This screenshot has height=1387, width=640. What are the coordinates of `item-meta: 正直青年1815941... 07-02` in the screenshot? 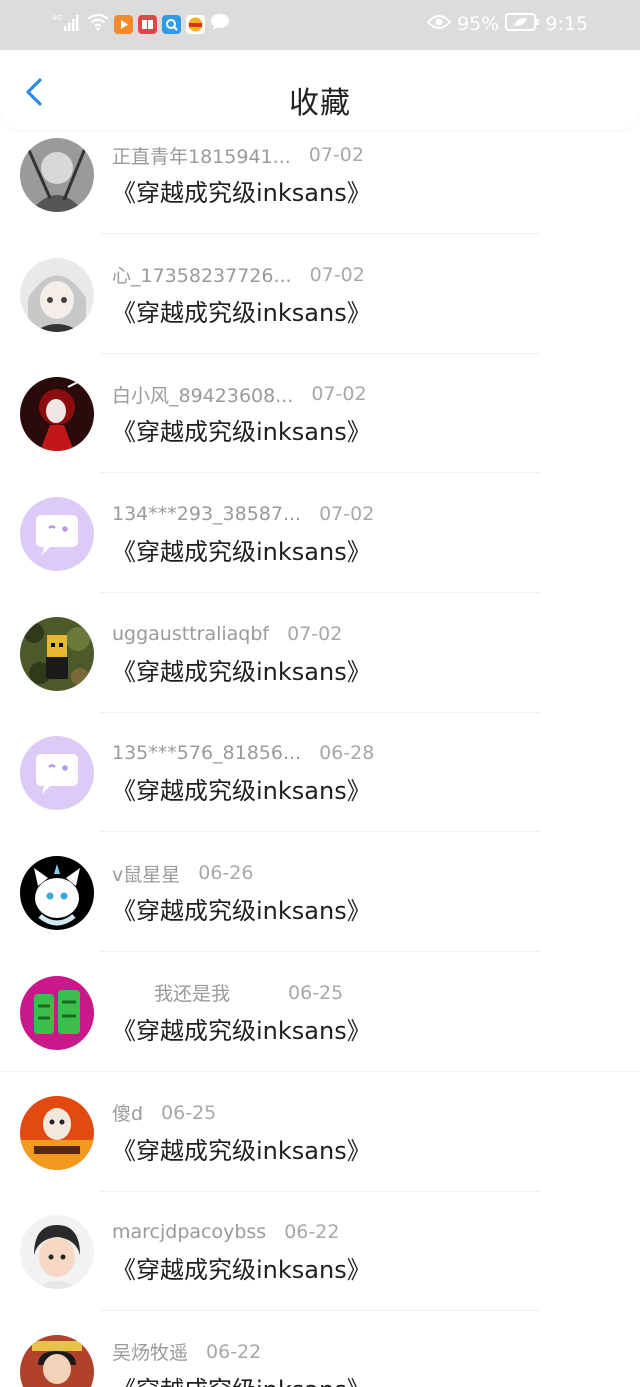 It's located at (238, 155).